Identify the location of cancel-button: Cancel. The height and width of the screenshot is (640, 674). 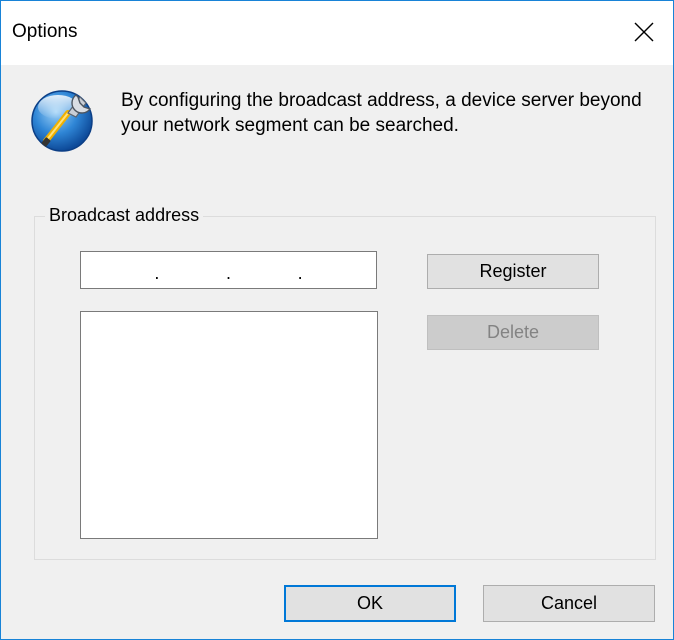
(569, 603).